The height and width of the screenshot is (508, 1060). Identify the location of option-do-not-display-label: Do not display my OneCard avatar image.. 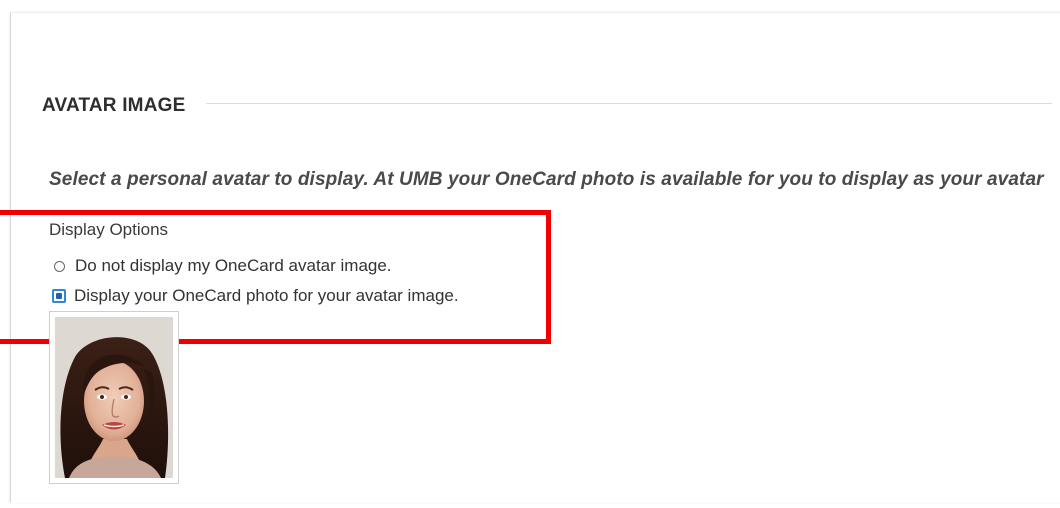
(233, 266).